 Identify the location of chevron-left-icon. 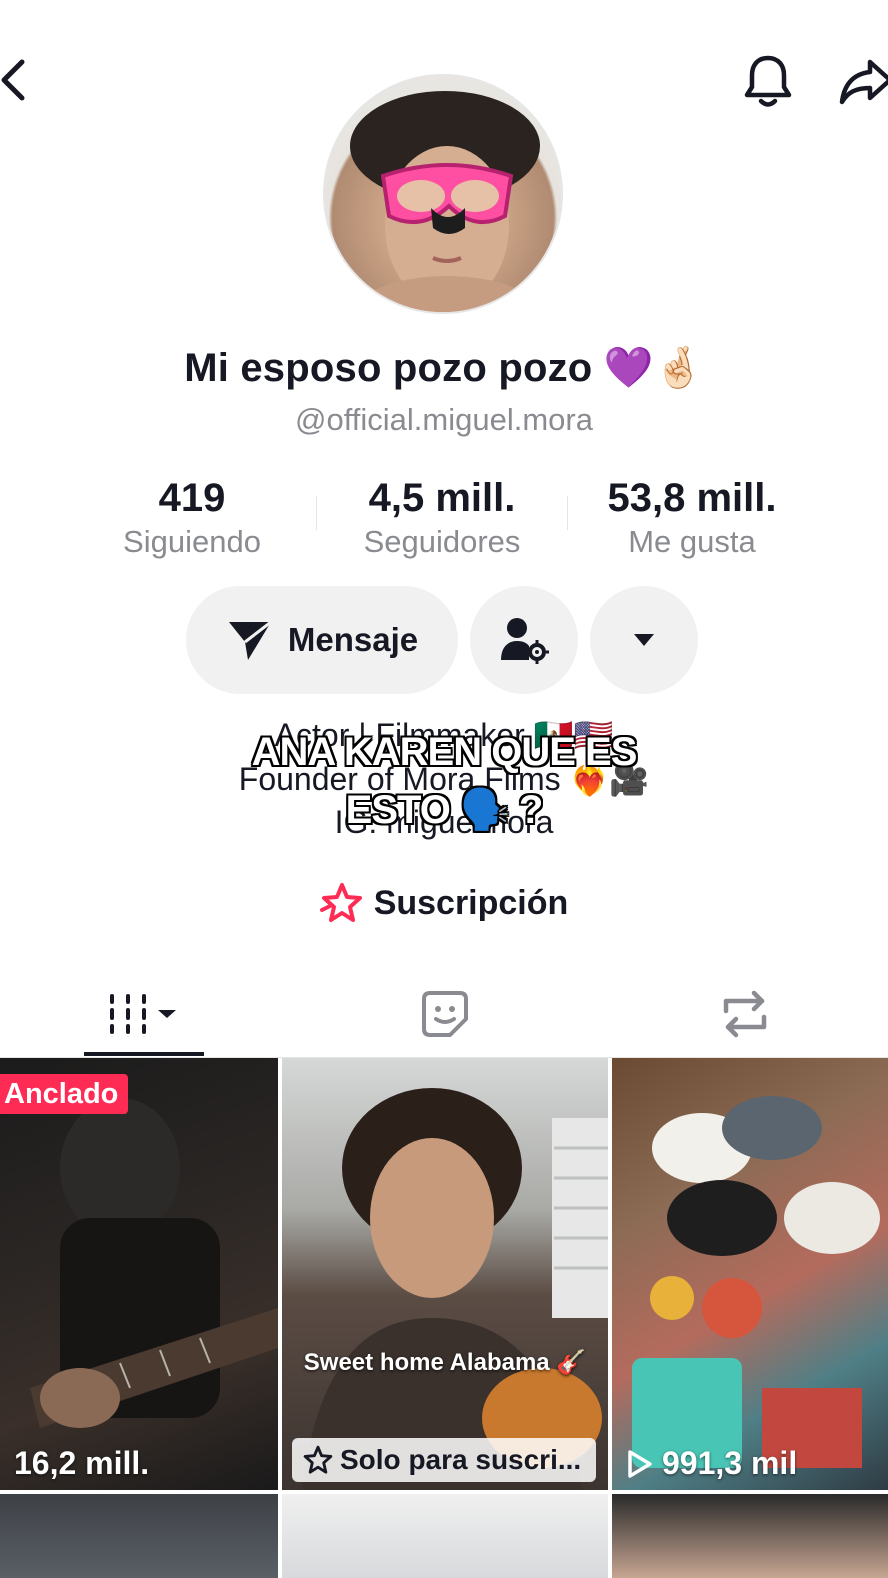
(13, 80).